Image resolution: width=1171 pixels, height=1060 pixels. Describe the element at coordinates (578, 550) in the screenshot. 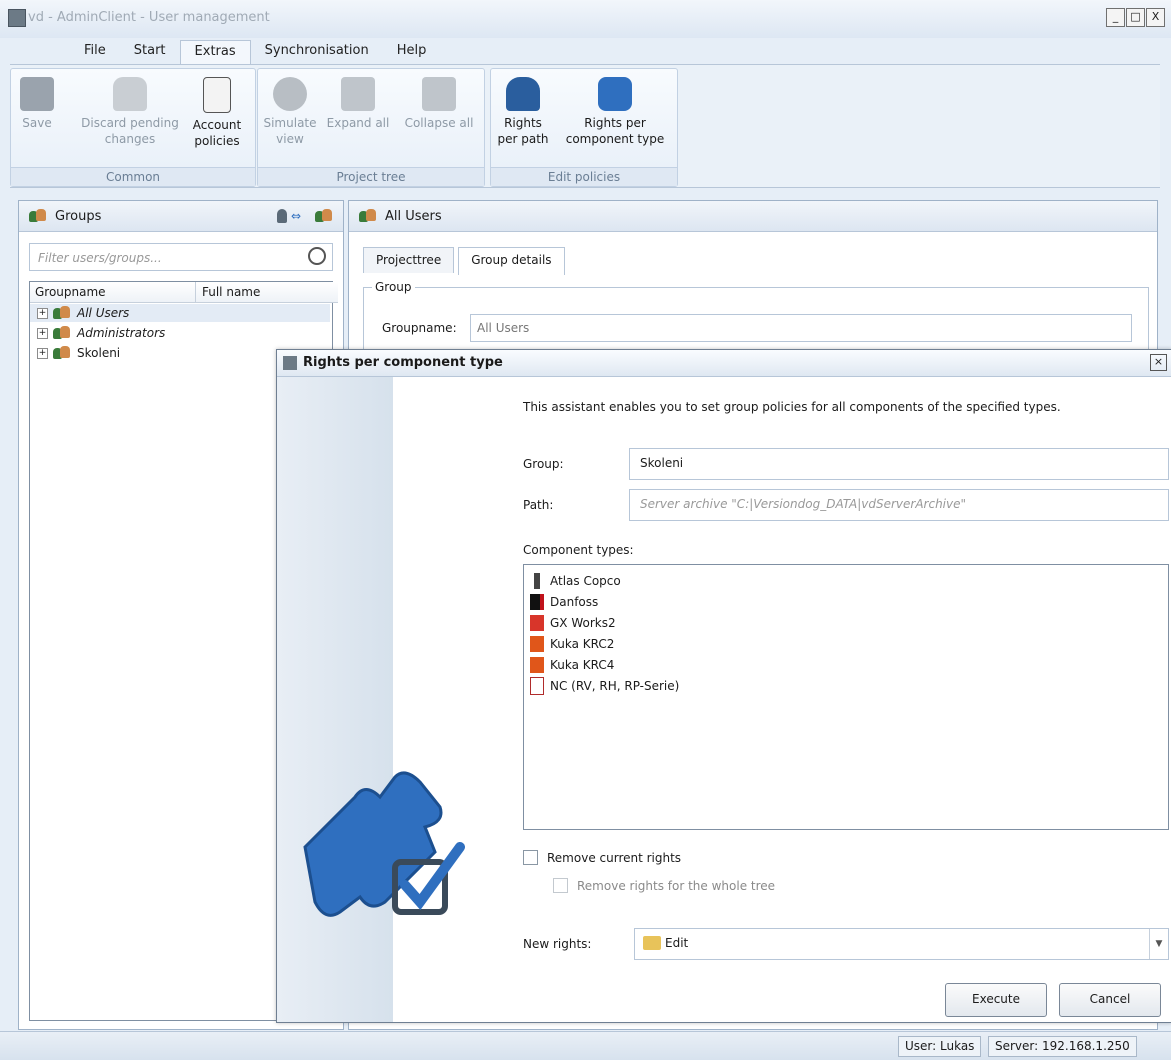

I see `component-types-label: Component types:` at that location.